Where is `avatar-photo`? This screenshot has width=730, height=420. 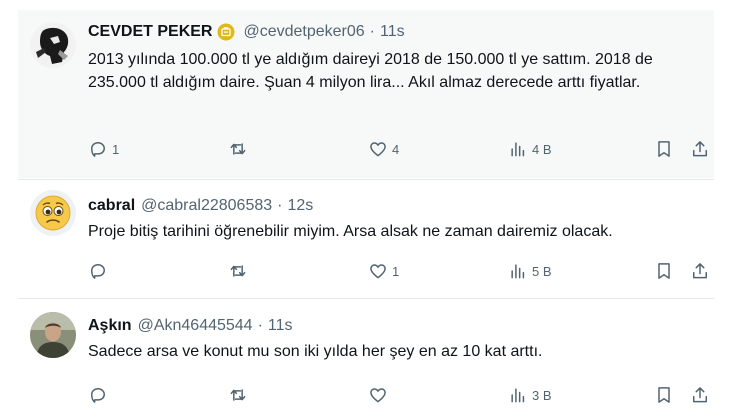
avatar-photo is located at coordinates (53, 335).